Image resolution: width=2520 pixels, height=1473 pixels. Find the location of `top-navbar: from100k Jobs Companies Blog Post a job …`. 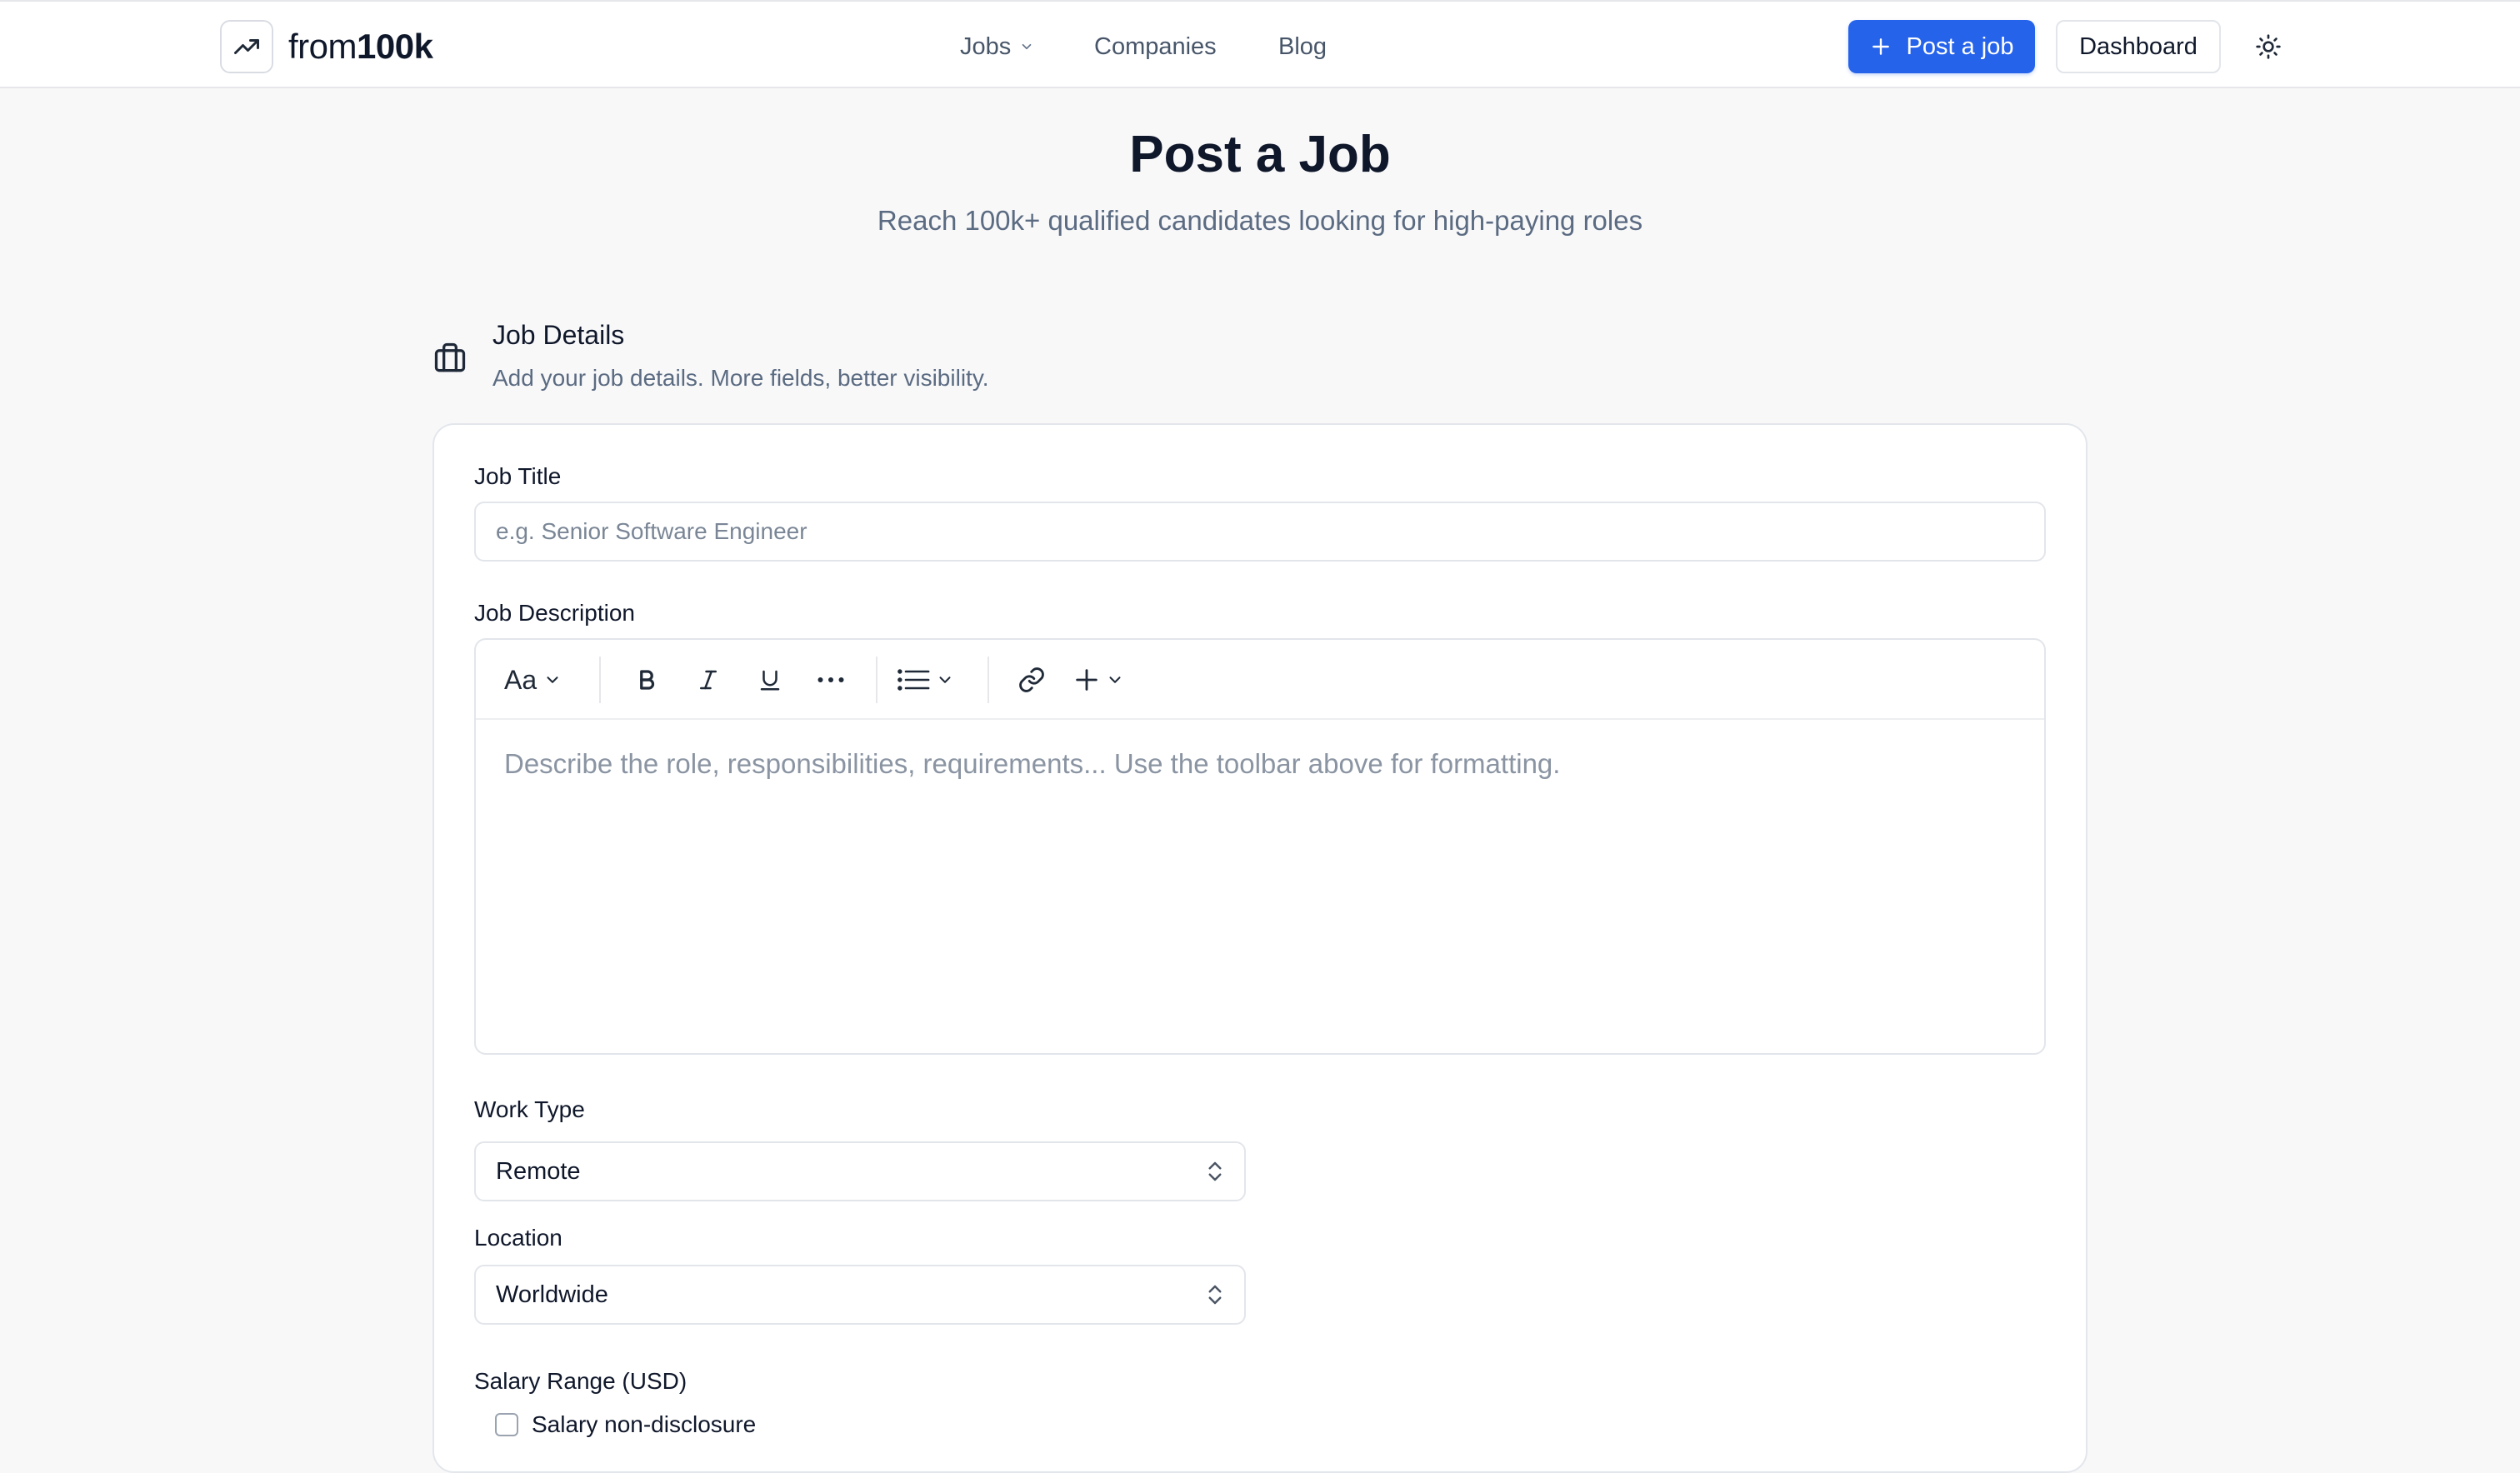

top-navbar: from100k Jobs Companies Blog Post a job … is located at coordinates (1260, 44).